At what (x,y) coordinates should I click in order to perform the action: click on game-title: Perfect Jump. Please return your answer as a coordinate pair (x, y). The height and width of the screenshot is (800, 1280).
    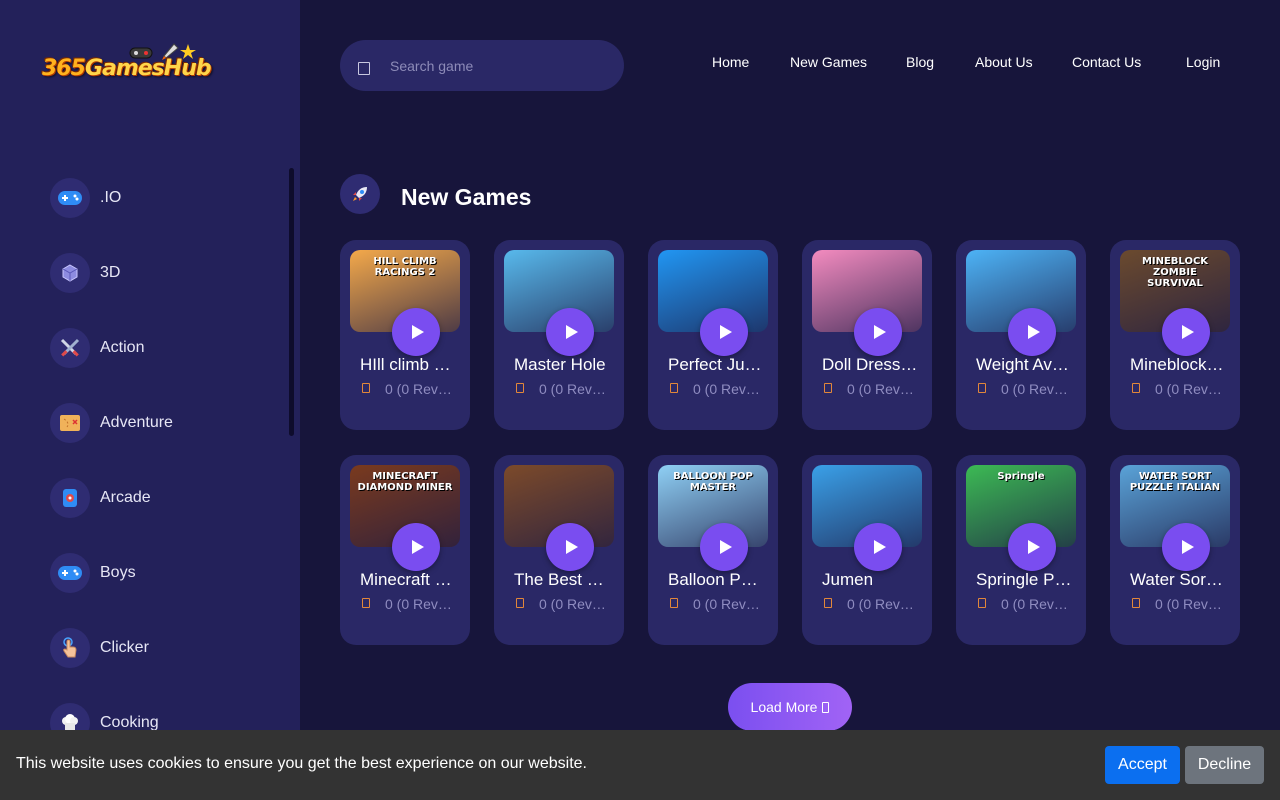
    Looking at the image, I should click on (716, 364).